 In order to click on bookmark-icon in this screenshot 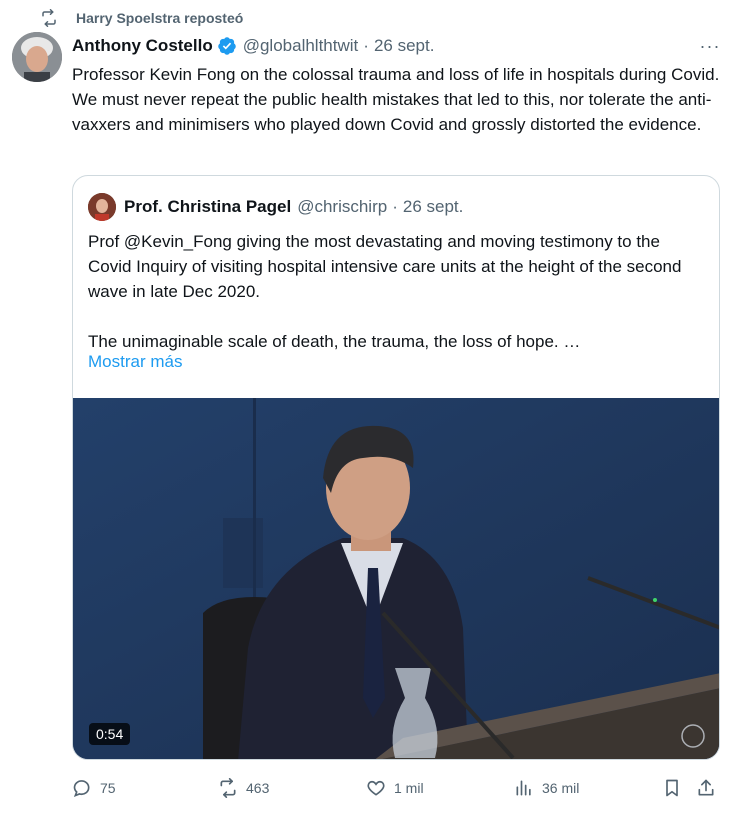, I will do `click(672, 788)`.